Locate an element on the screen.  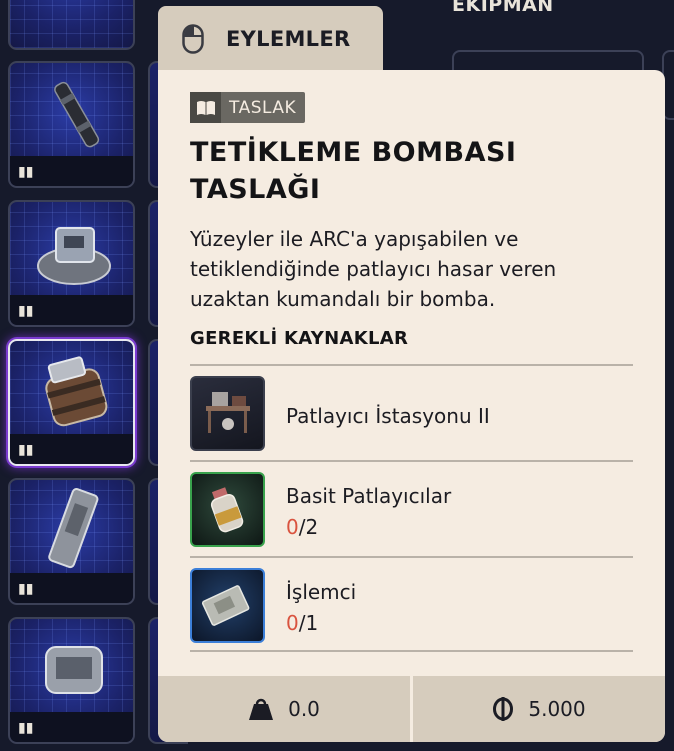
requirement-name: Basit Patlayıcılar is located at coordinates (369, 496).